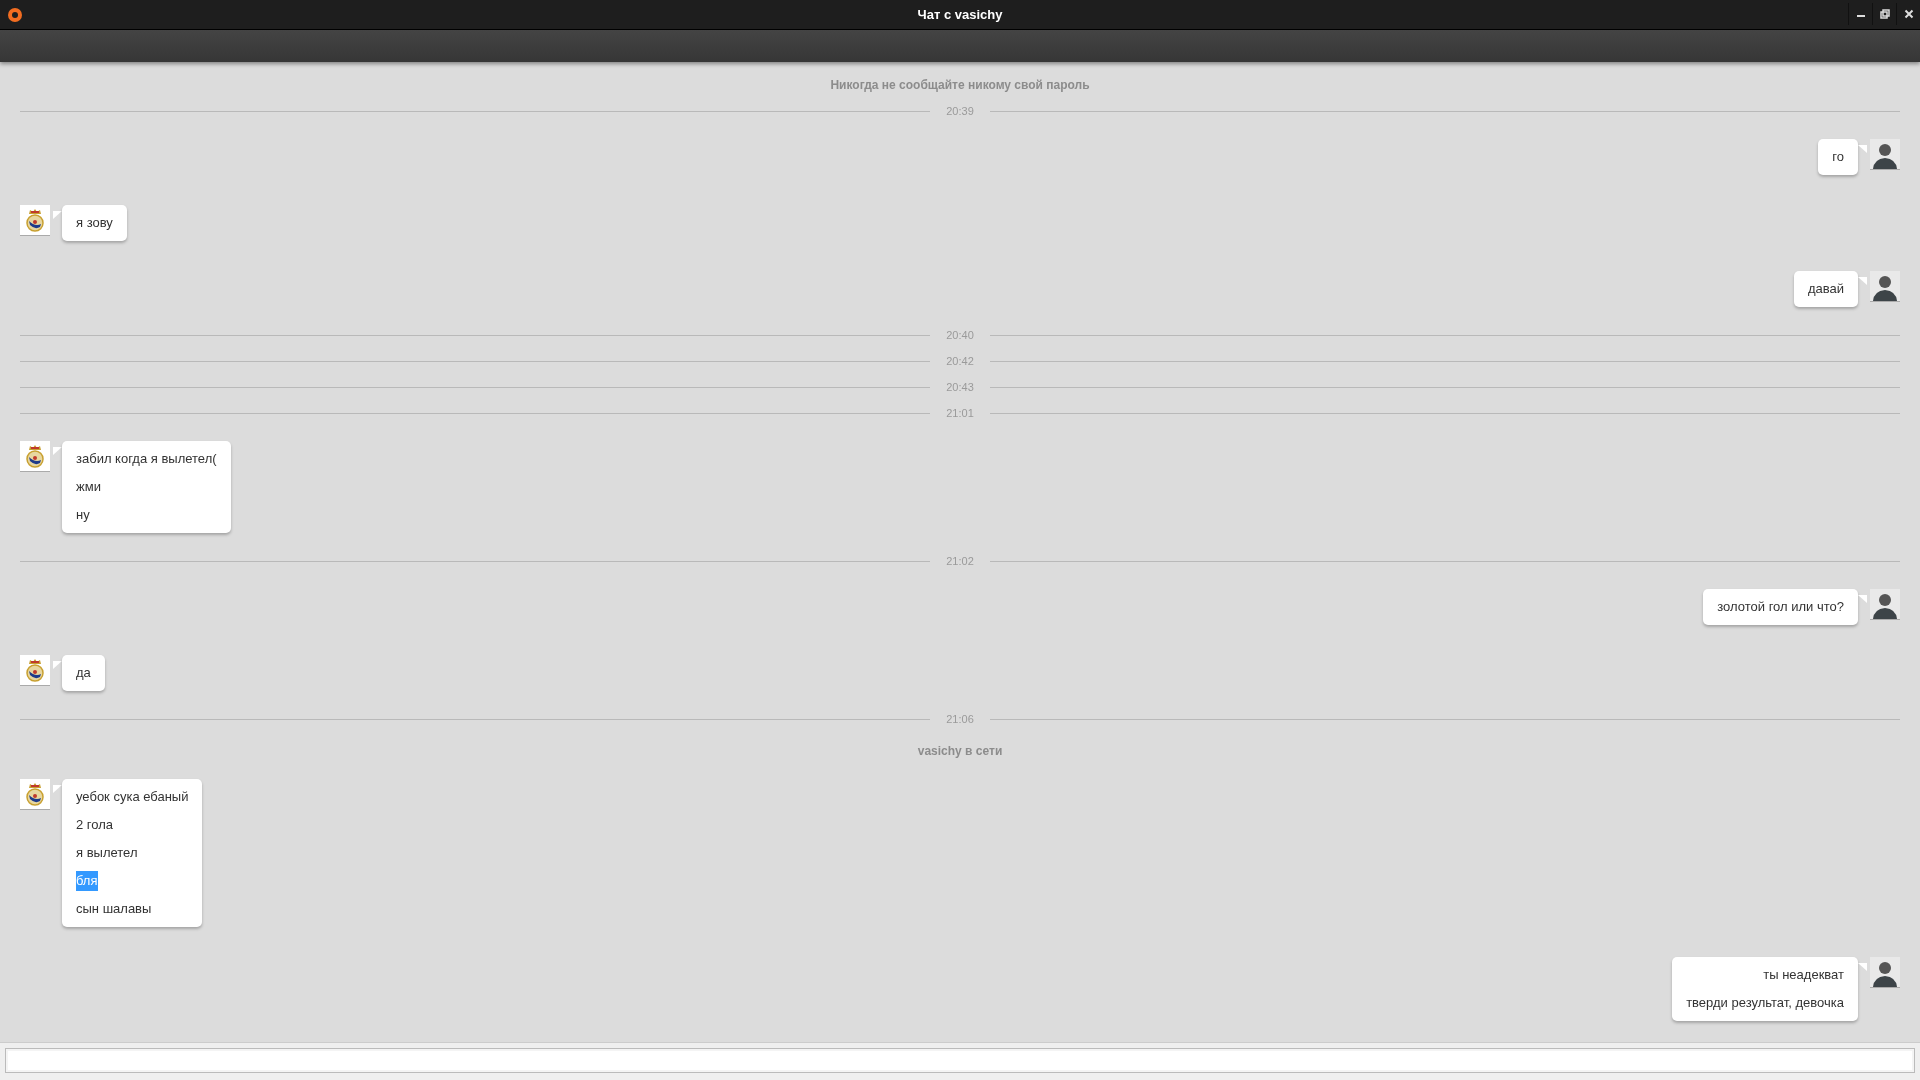 The image size is (1920, 1080). Describe the element at coordinates (114, 909) in the screenshot. I see `message-text: сын шалавы` at that location.